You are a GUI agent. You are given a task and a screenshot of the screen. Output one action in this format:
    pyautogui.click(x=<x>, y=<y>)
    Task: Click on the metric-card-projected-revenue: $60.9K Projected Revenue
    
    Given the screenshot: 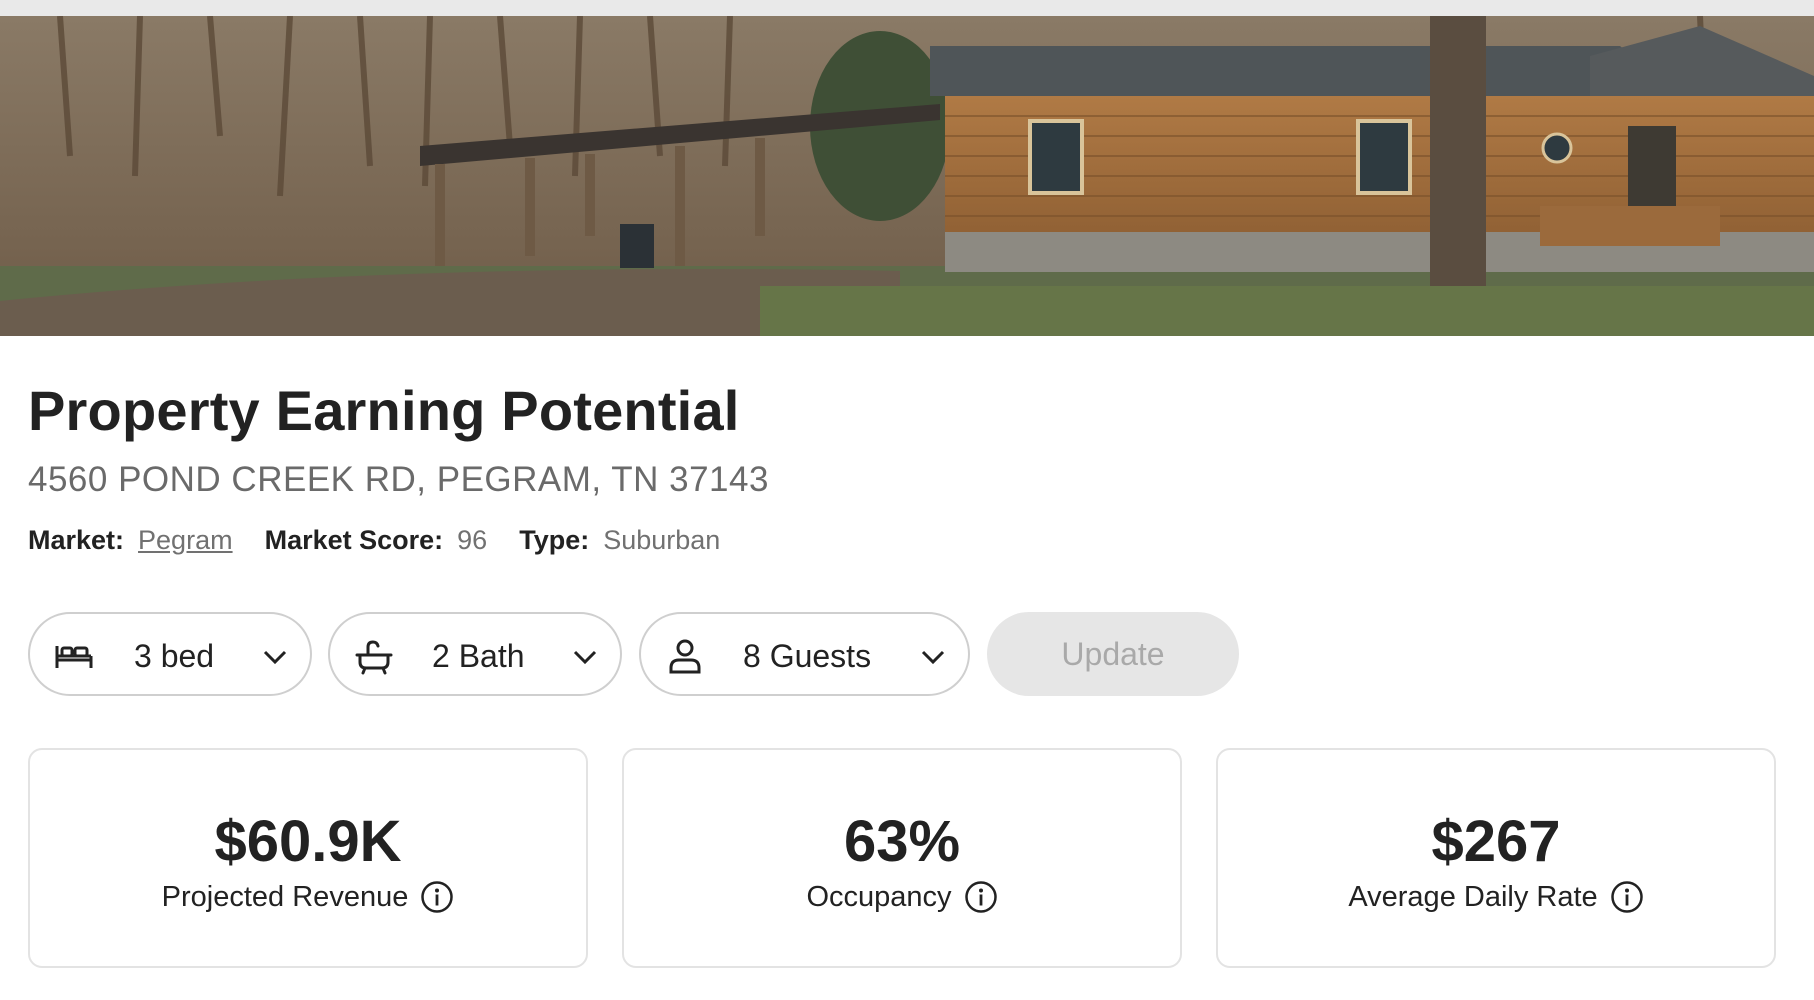 What is the action you would take?
    pyautogui.click(x=308, y=858)
    